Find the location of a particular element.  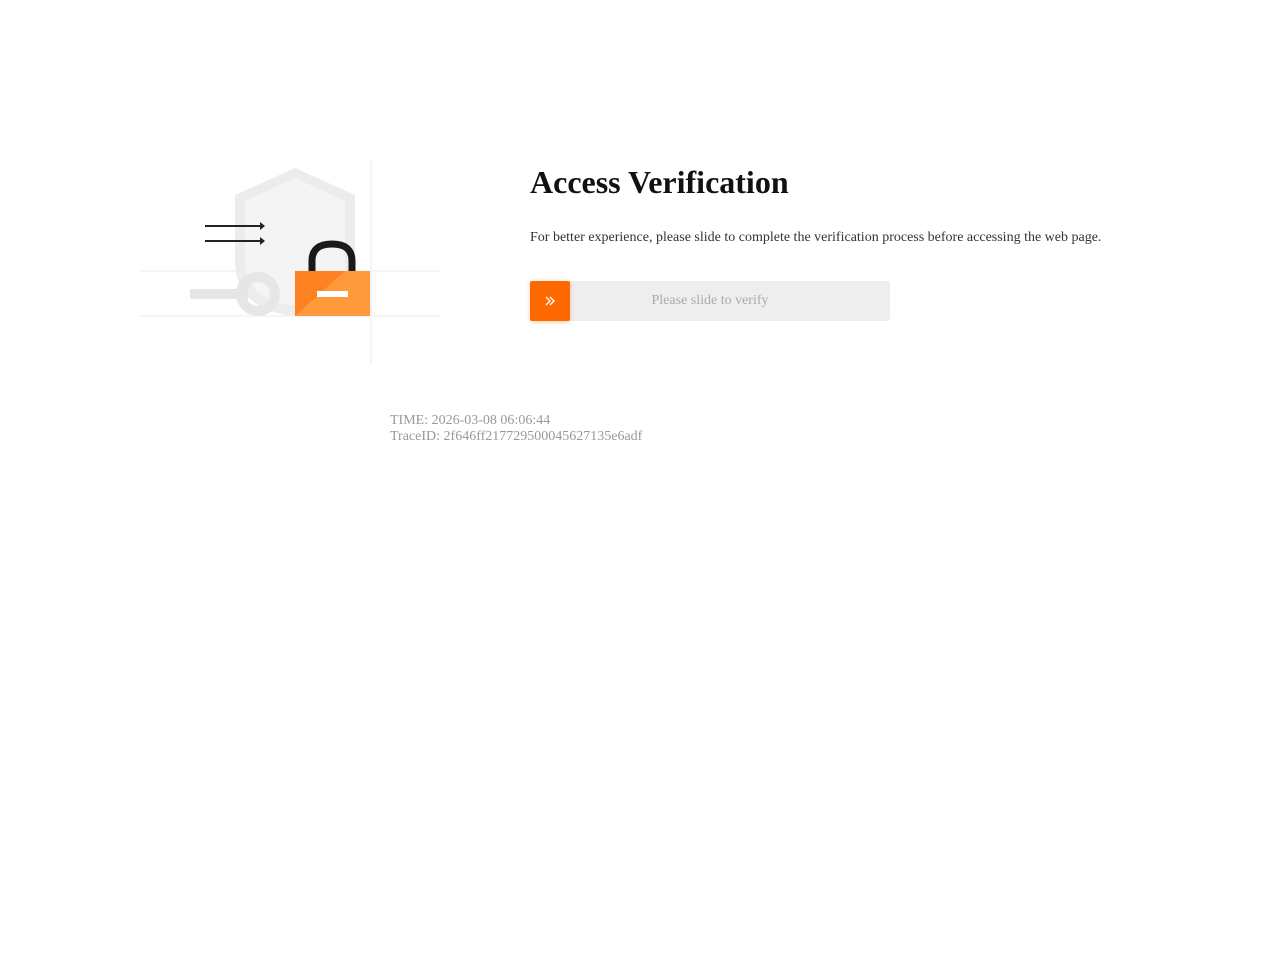

security-illustration is located at coordinates (290, 262).